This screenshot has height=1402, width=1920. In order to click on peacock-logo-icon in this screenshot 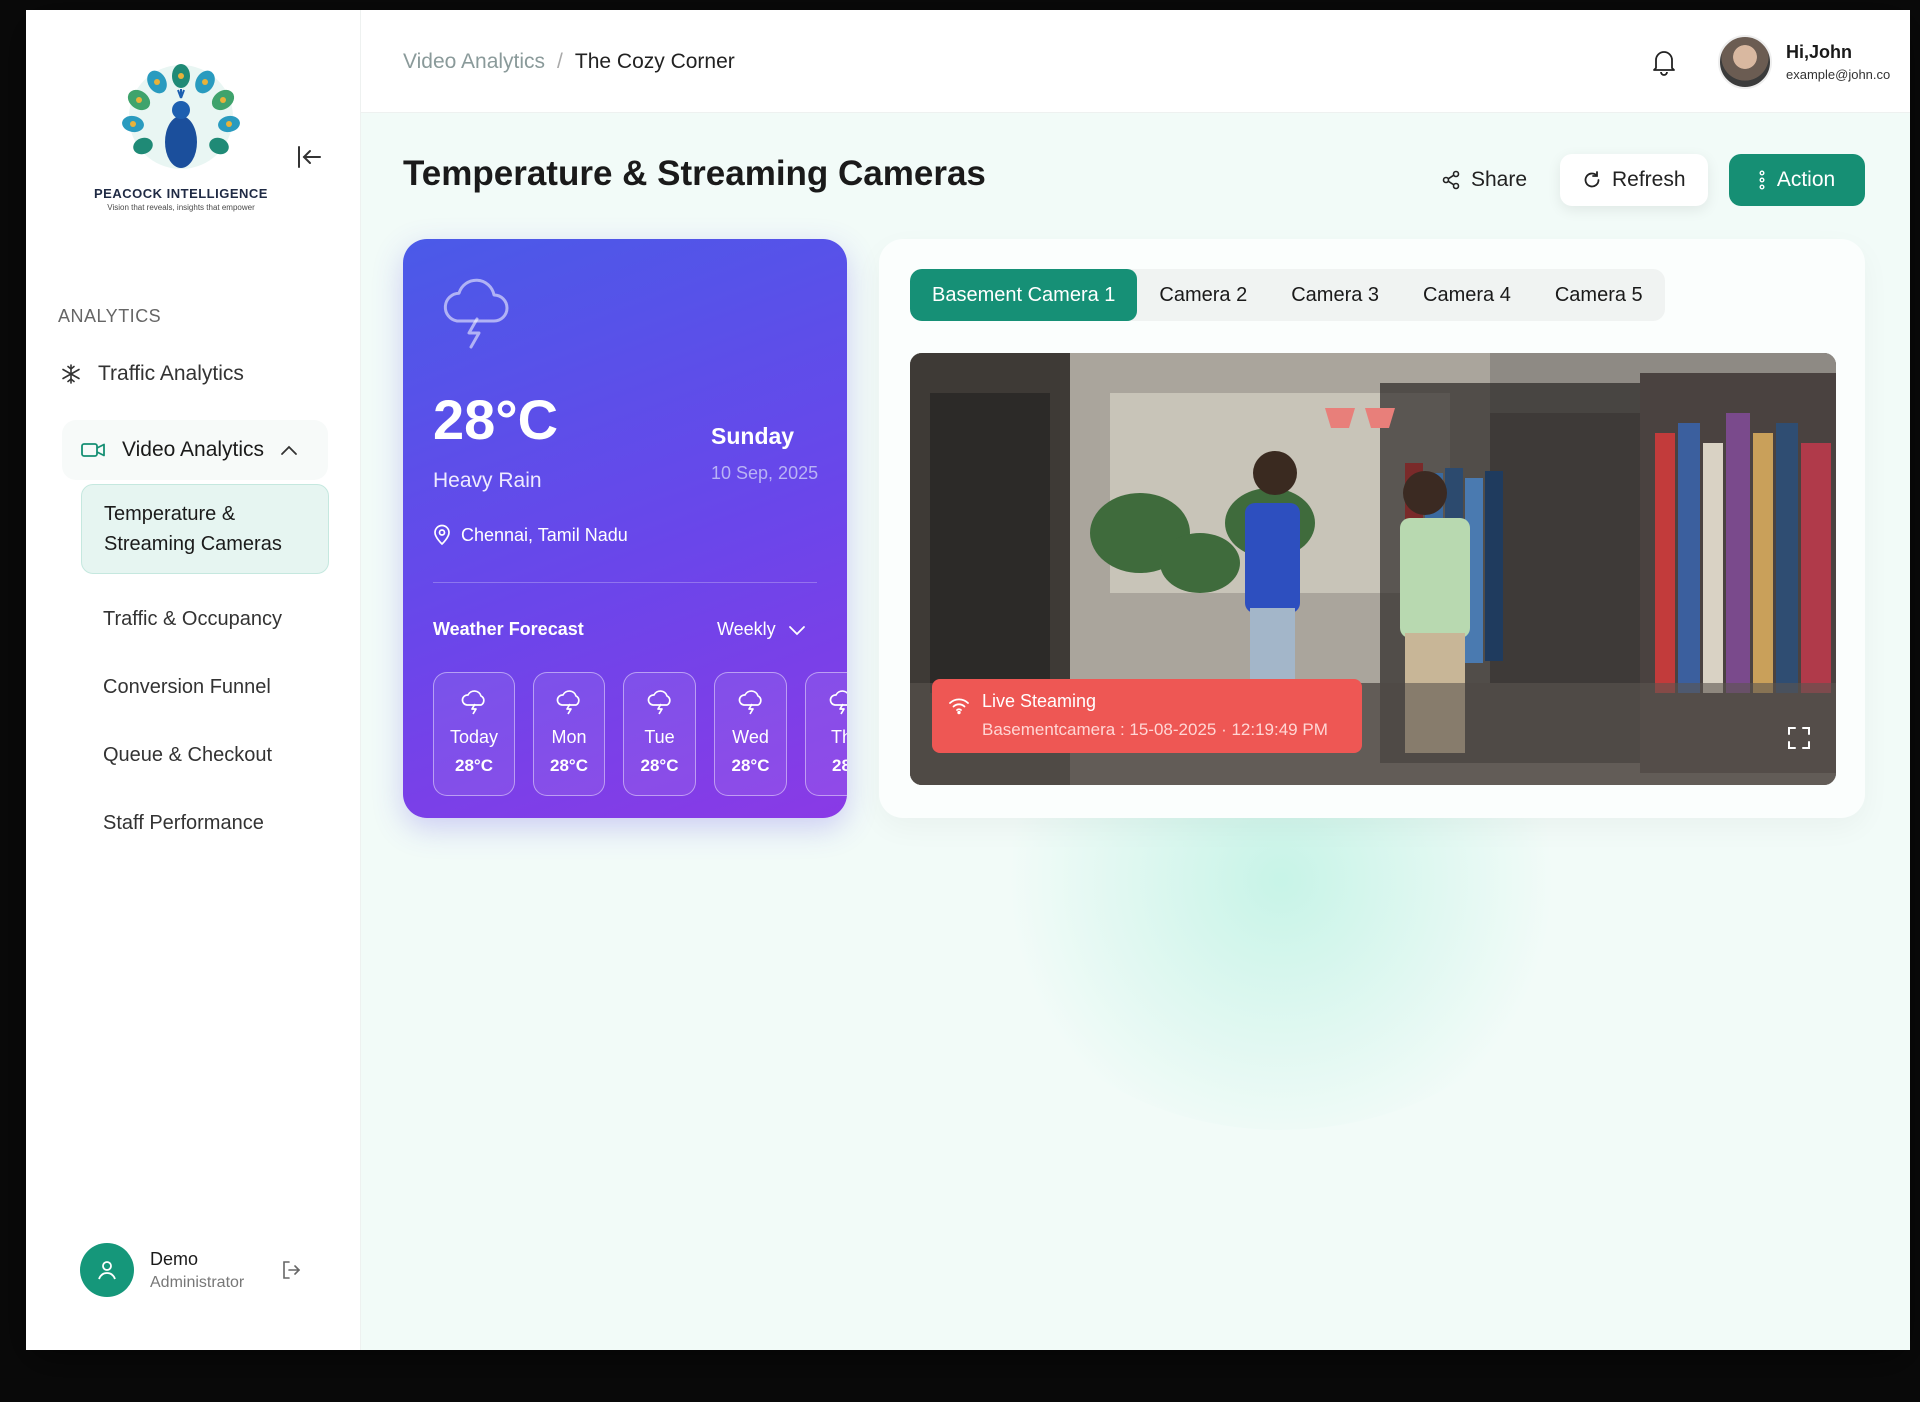, I will do `click(181, 116)`.